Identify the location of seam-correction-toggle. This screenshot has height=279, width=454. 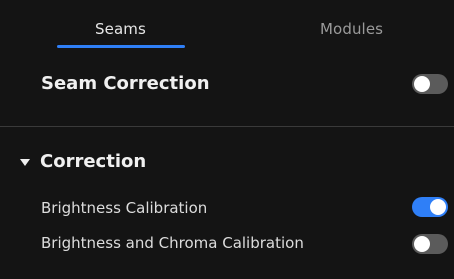
(430, 84).